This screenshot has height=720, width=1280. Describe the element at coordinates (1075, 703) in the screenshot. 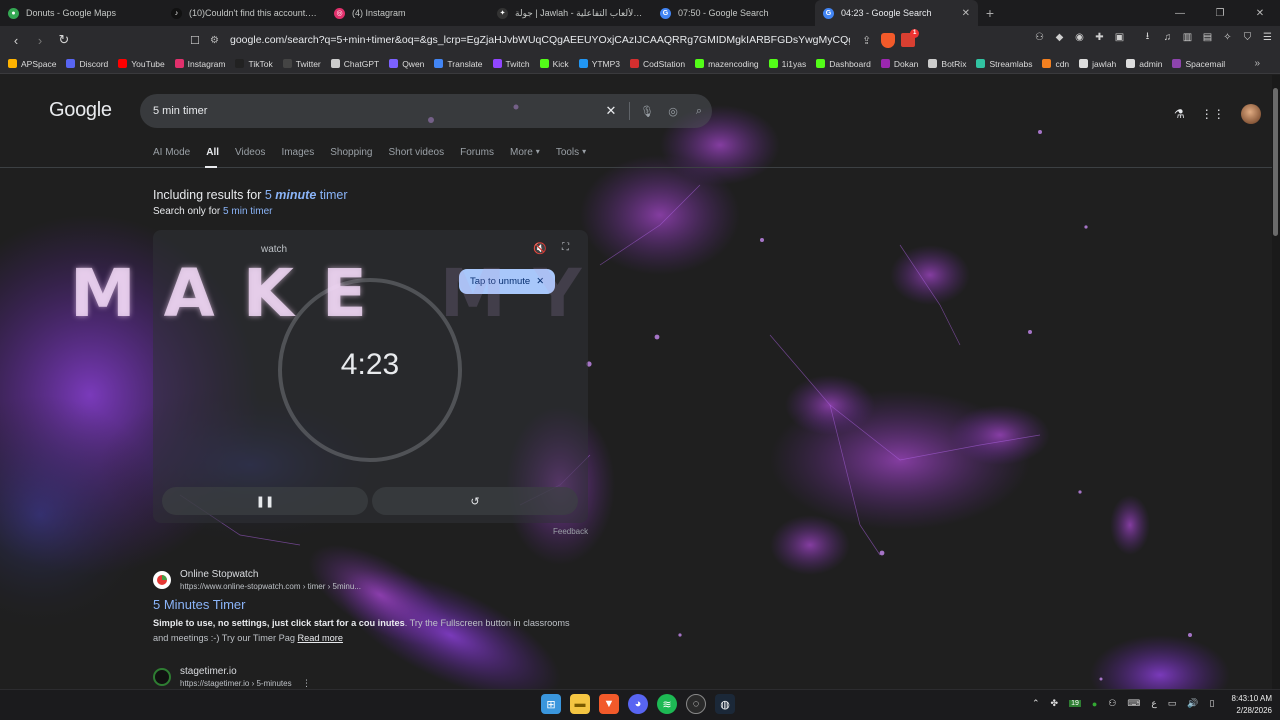

I see `tray-badge: 19` at that location.